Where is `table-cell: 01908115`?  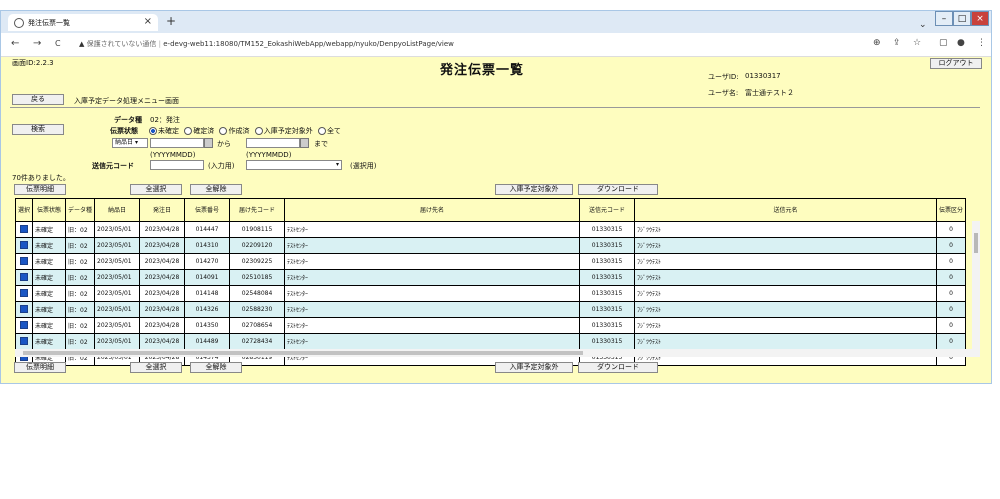
table-cell: 01908115 is located at coordinates (257, 229).